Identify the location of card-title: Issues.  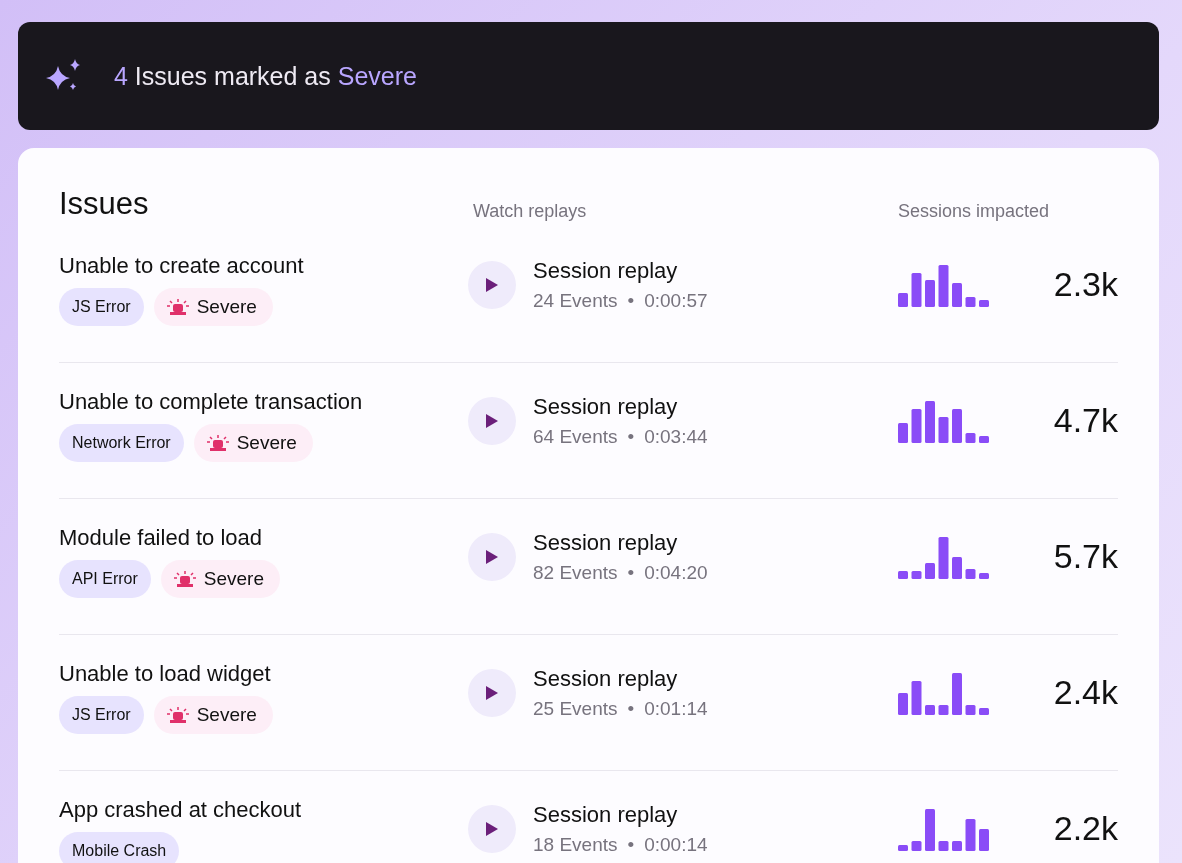
(104, 204).